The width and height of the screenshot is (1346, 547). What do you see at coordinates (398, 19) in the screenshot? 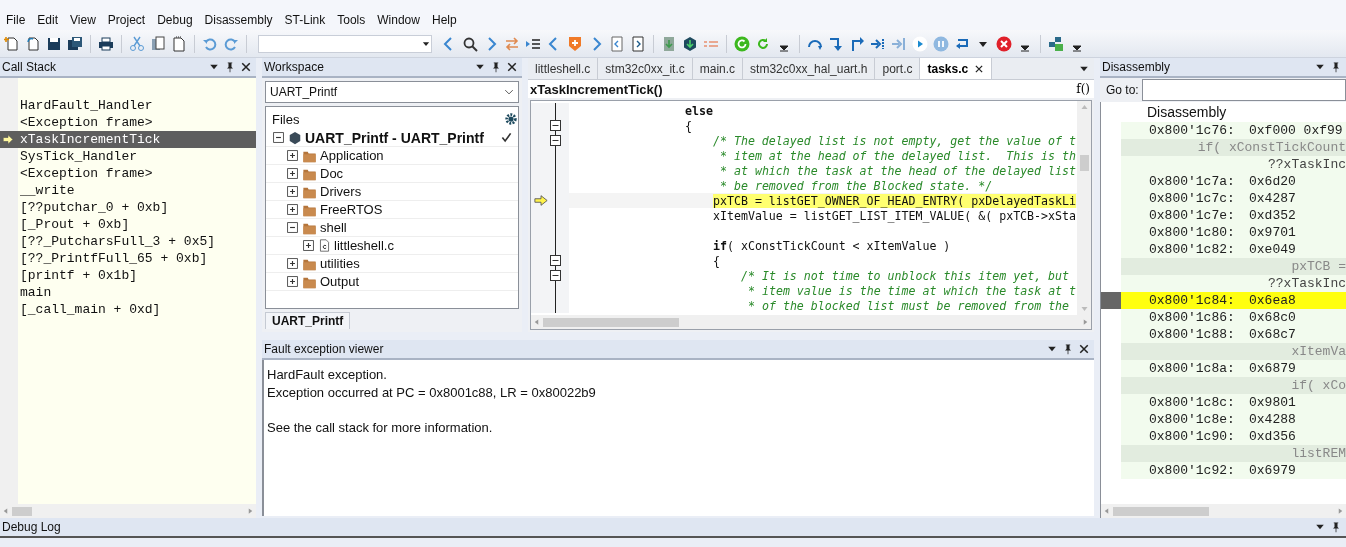
I see `menu-item: Window` at bounding box center [398, 19].